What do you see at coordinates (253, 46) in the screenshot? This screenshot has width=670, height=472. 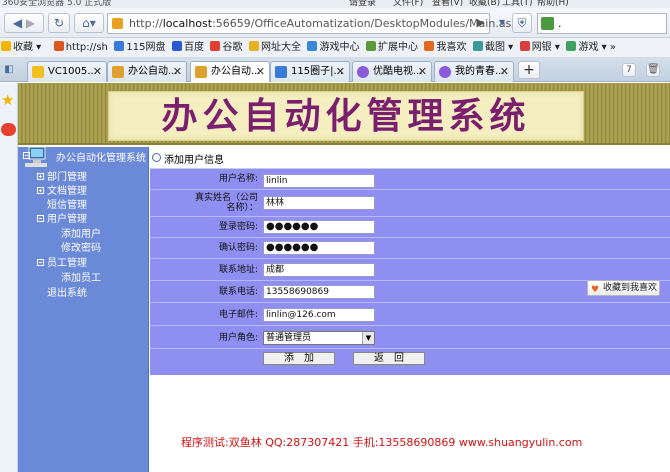 I see `globe-icon` at bounding box center [253, 46].